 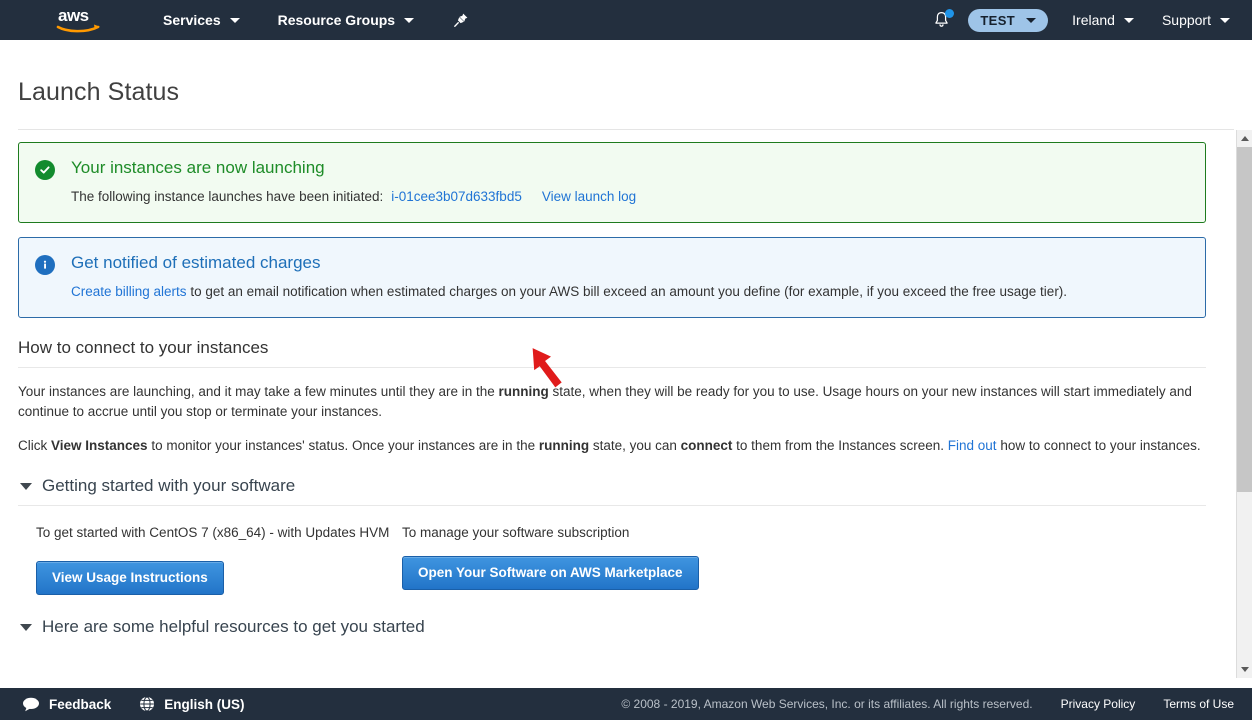 I want to click on vertical-scrollbar, so click(x=1244, y=404).